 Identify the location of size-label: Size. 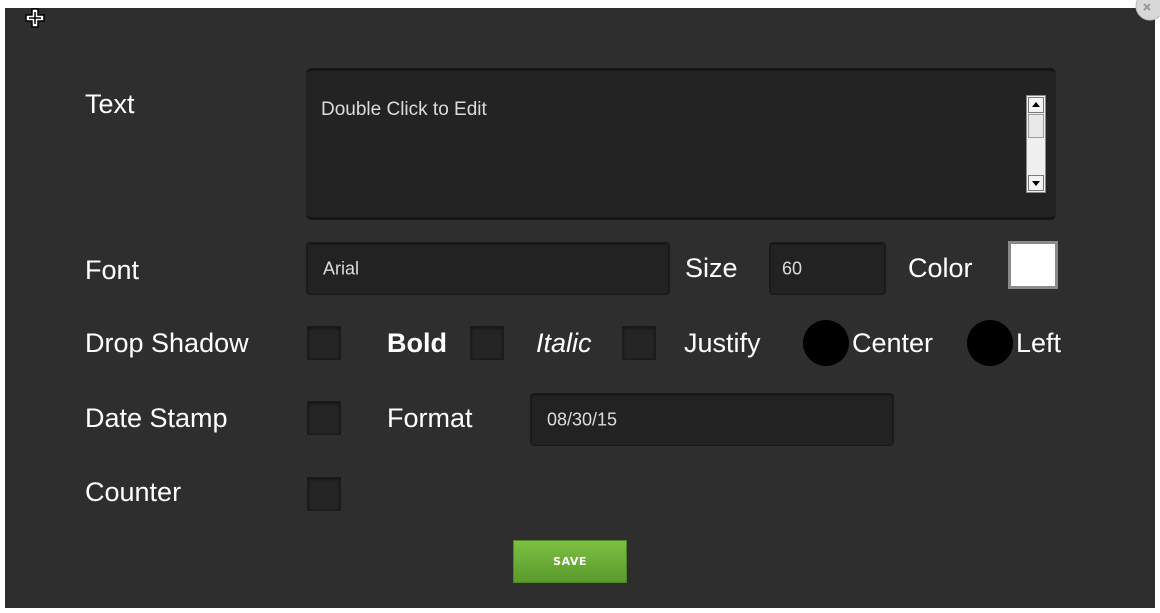
(711, 268).